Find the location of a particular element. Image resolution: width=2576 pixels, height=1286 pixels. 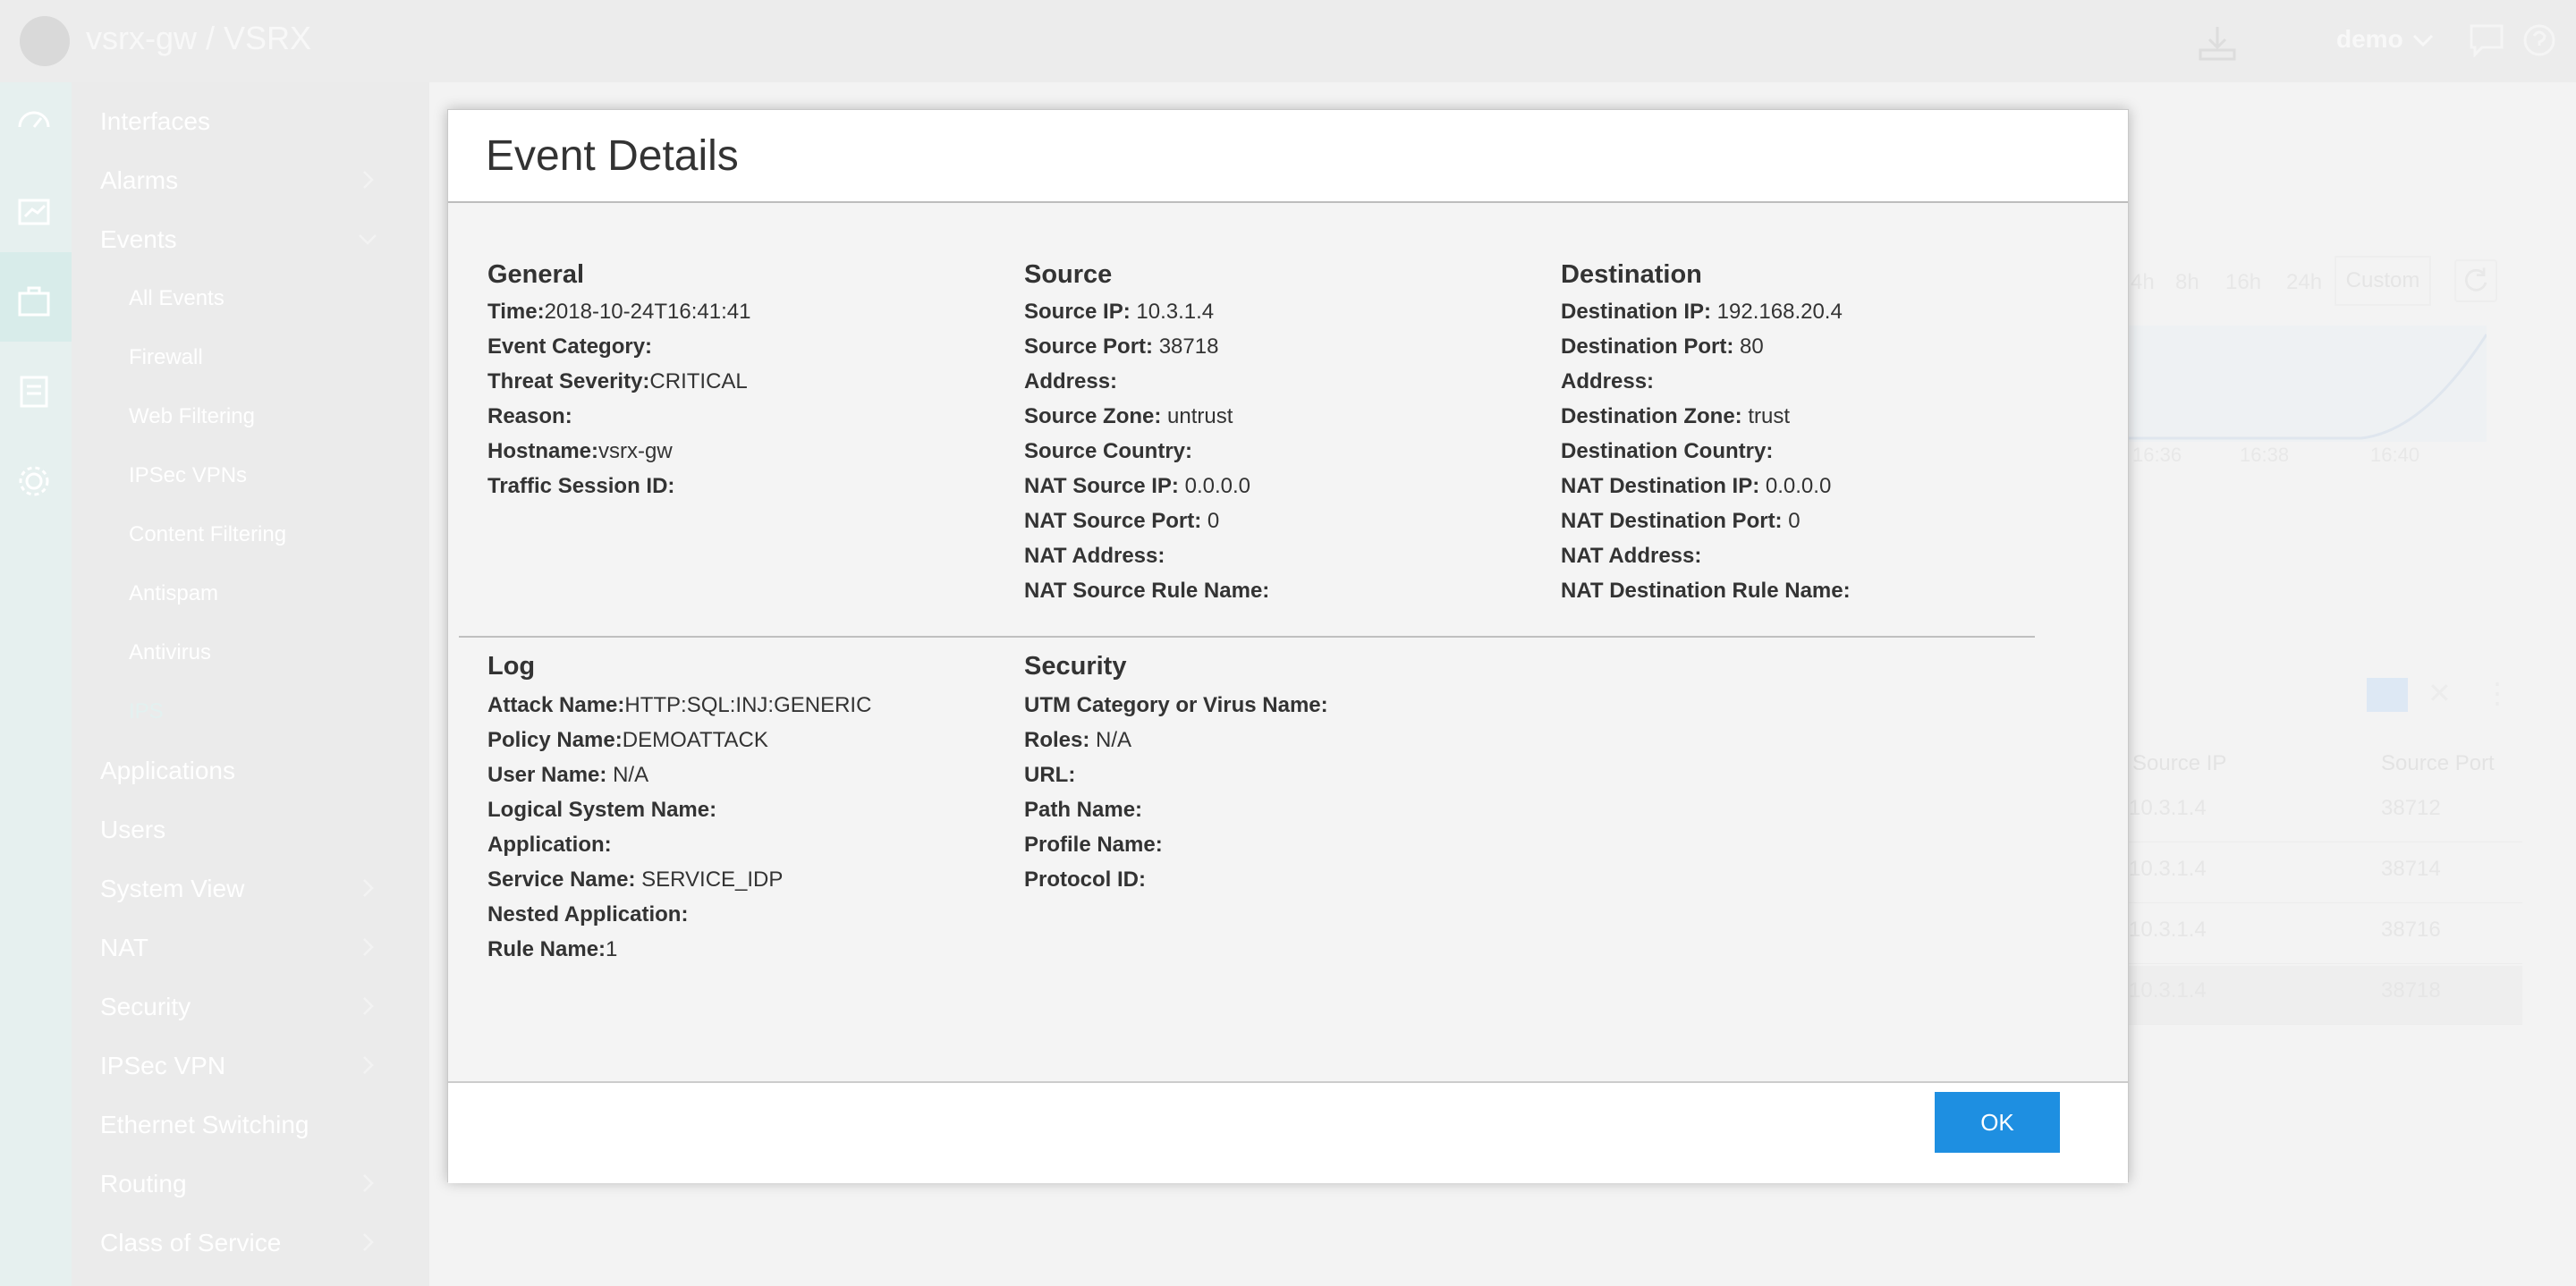

field-destination-port: Destination Port: 80 is located at coordinates (1662, 346).